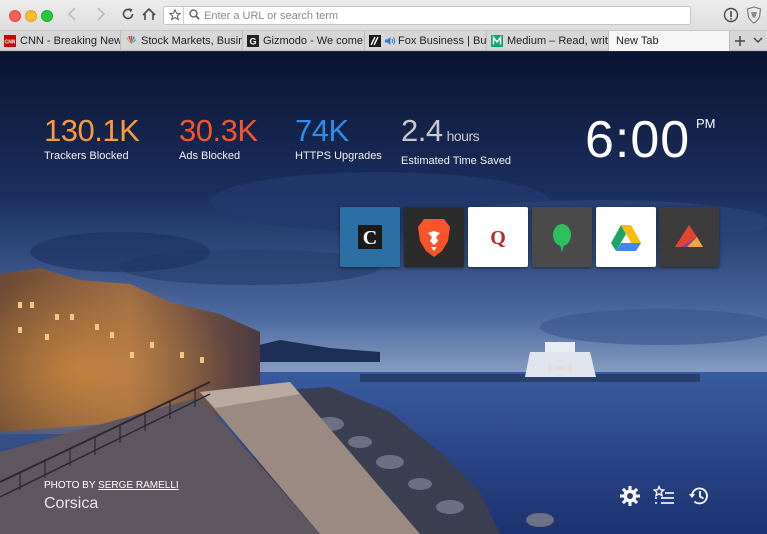 The image size is (767, 534). What do you see at coordinates (47, 16) in the screenshot?
I see `zoom-window-button` at bounding box center [47, 16].